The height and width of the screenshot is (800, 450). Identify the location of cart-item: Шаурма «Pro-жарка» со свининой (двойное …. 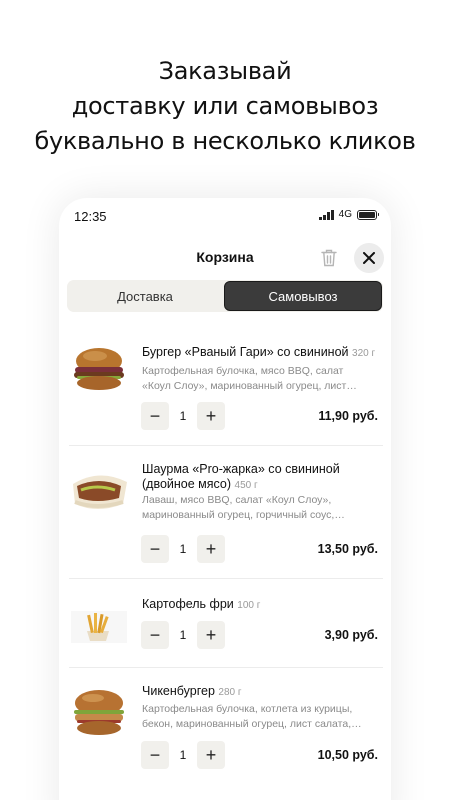
(225, 512).